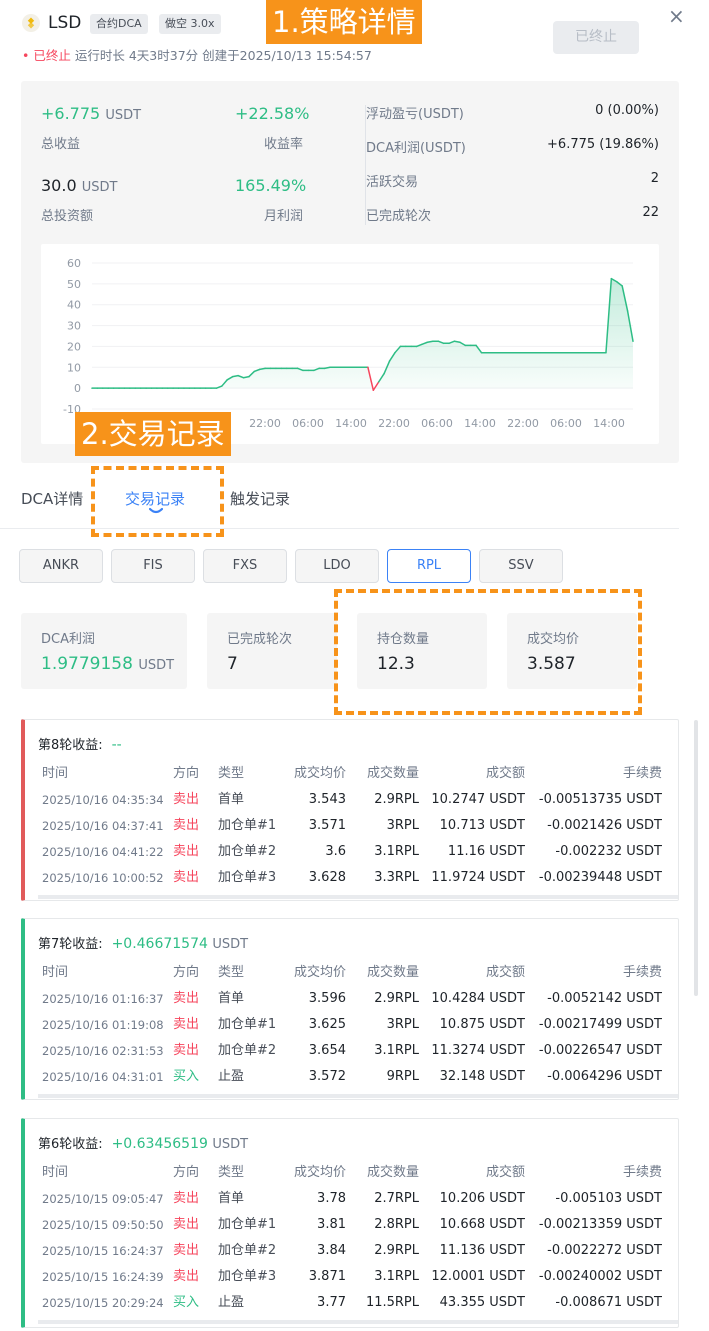 The image size is (709, 1331). What do you see at coordinates (156, 665) in the screenshot?
I see `stat-dca-profit-unit: USDT` at bounding box center [156, 665].